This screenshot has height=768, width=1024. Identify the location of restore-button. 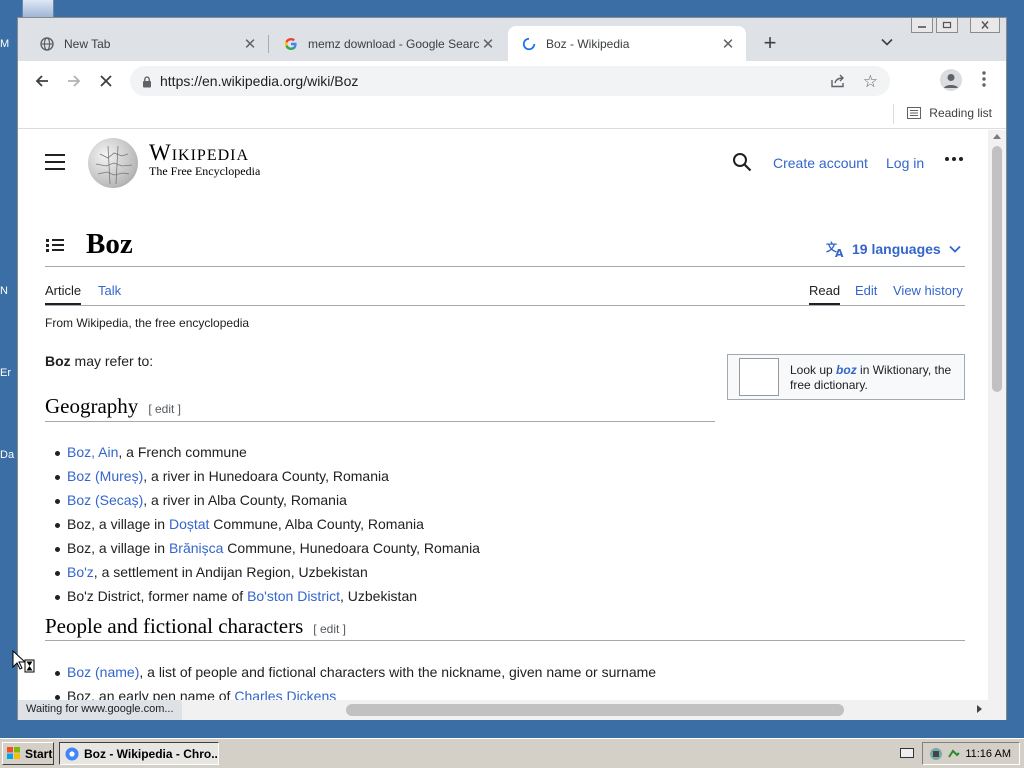
(947, 25).